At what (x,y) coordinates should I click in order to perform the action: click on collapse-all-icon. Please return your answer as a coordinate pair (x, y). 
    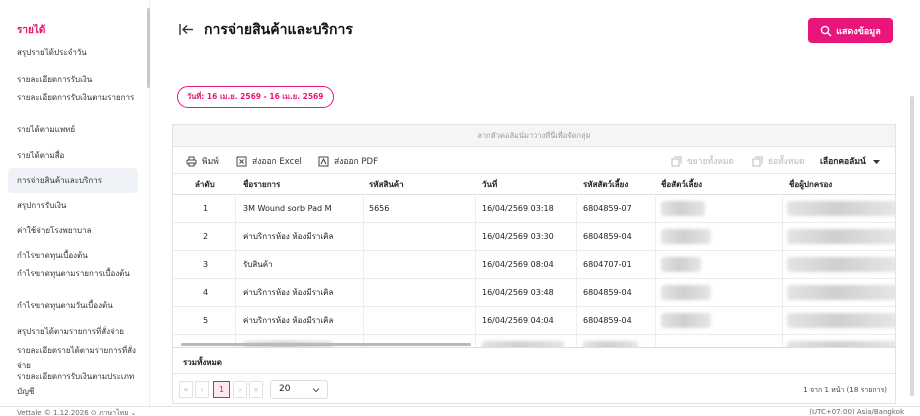
    Looking at the image, I should click on (757, 161).